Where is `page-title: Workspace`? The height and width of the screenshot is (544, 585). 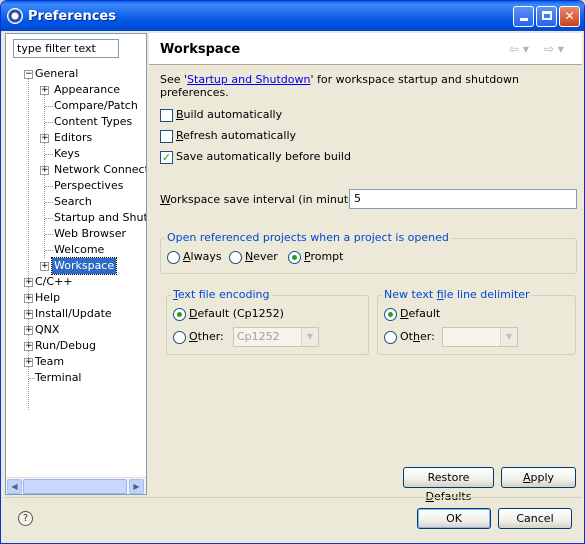 page-title: Workspace is located at coordinates (200, 49).